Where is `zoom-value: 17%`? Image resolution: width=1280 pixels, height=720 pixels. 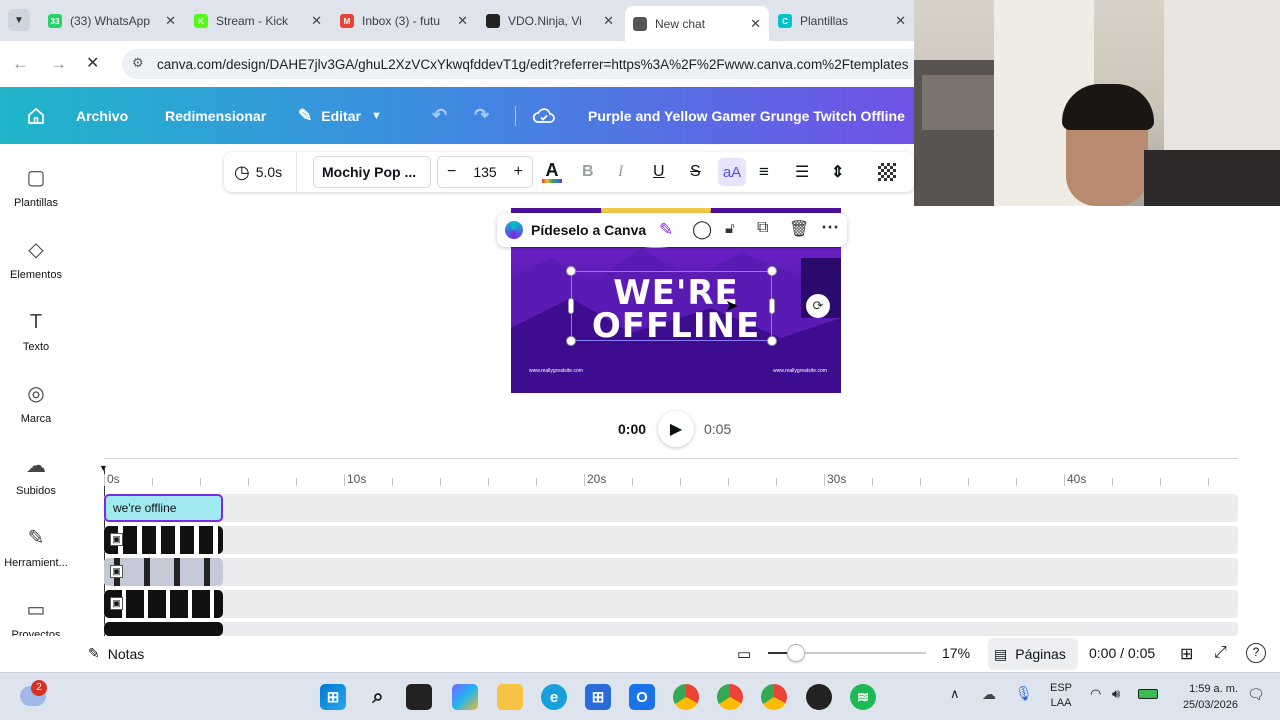
zoom-value: 17% is located at coordinates (956, 653).